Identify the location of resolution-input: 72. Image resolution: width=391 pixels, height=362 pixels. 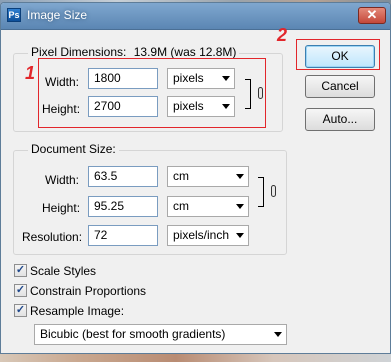
(123, 235).